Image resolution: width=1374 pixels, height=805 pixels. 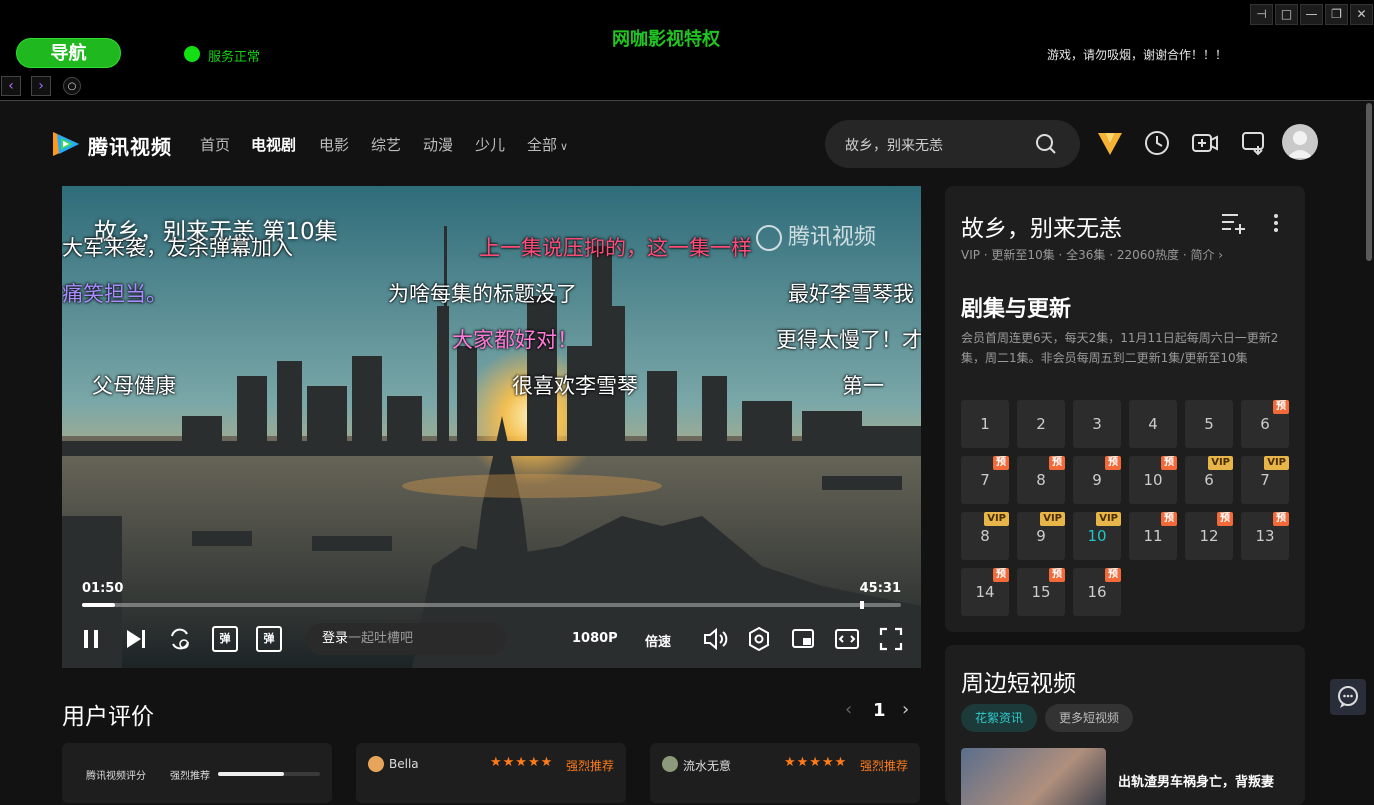 I want to click on download-screen-icon, so click(x=1254, y=143).